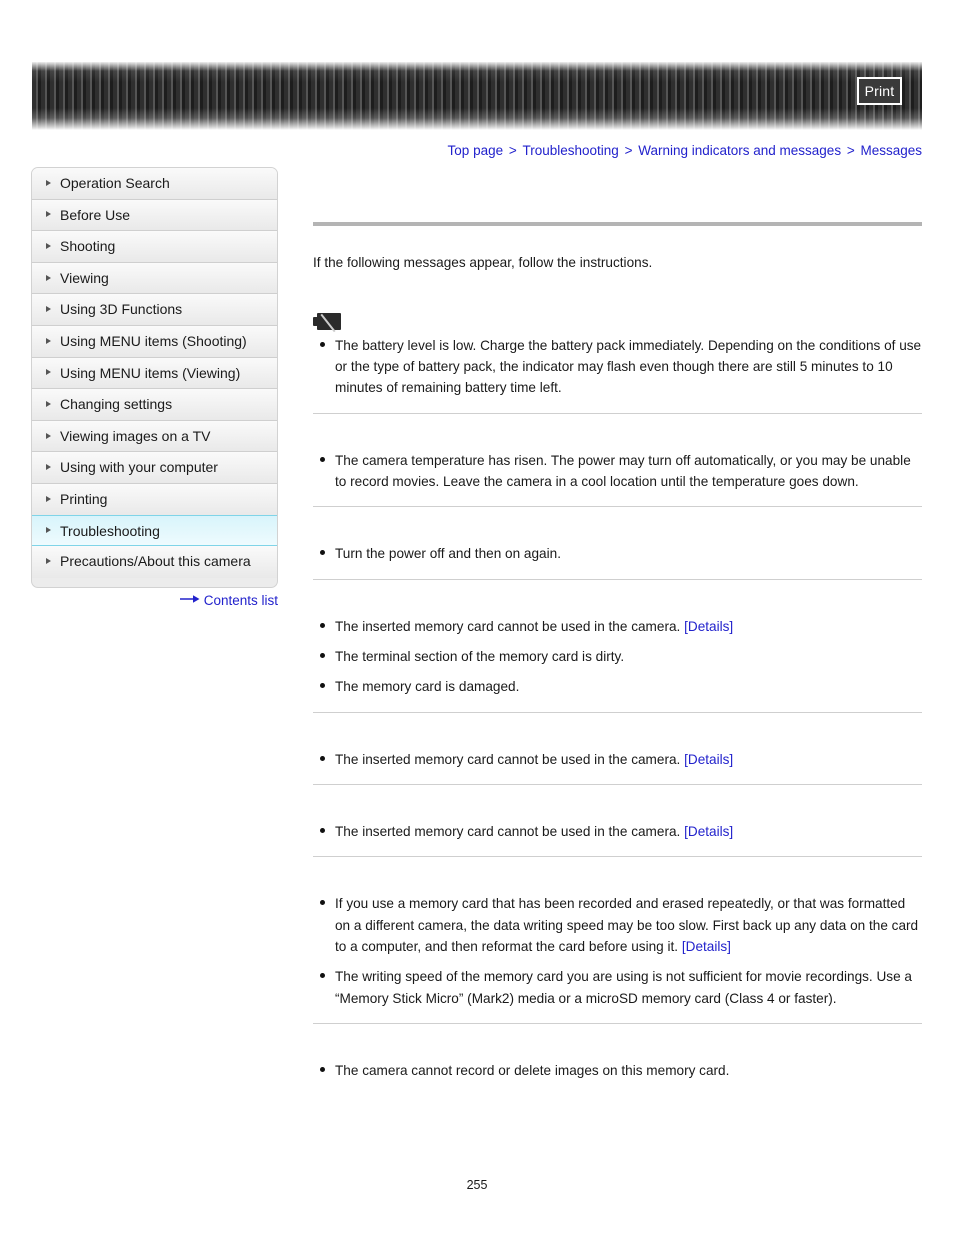 The image size is (954, 1235). I want to click on sidebar-item-label: Using MENU items (Viewing), so click(150, 372).